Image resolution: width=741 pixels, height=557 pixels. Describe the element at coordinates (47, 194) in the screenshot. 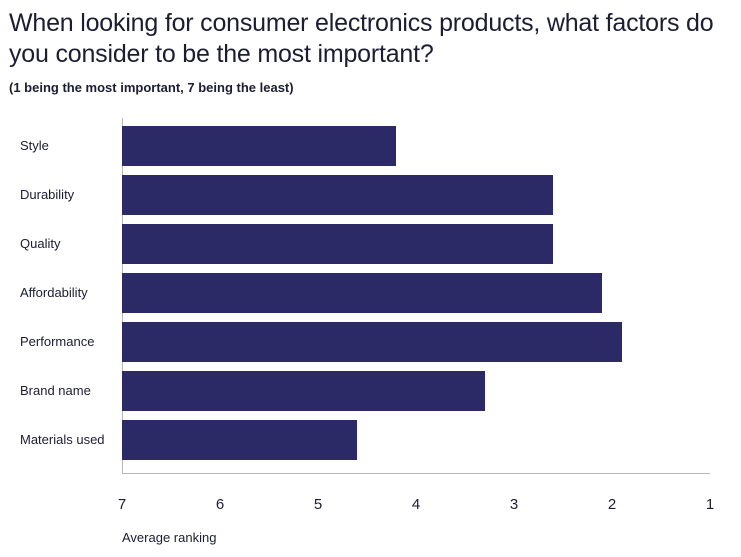

I see `category-label: Durability` at that location.